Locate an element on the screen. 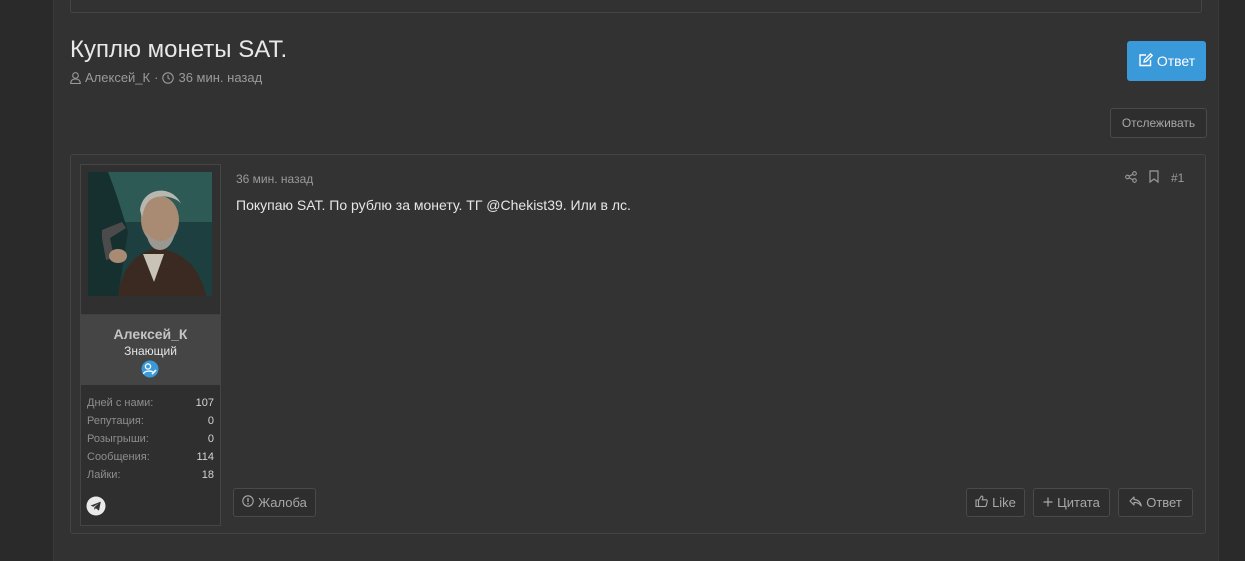 This screenshot has width=1245, height=561. like-label: Like is located at coordinates (1004, 502).